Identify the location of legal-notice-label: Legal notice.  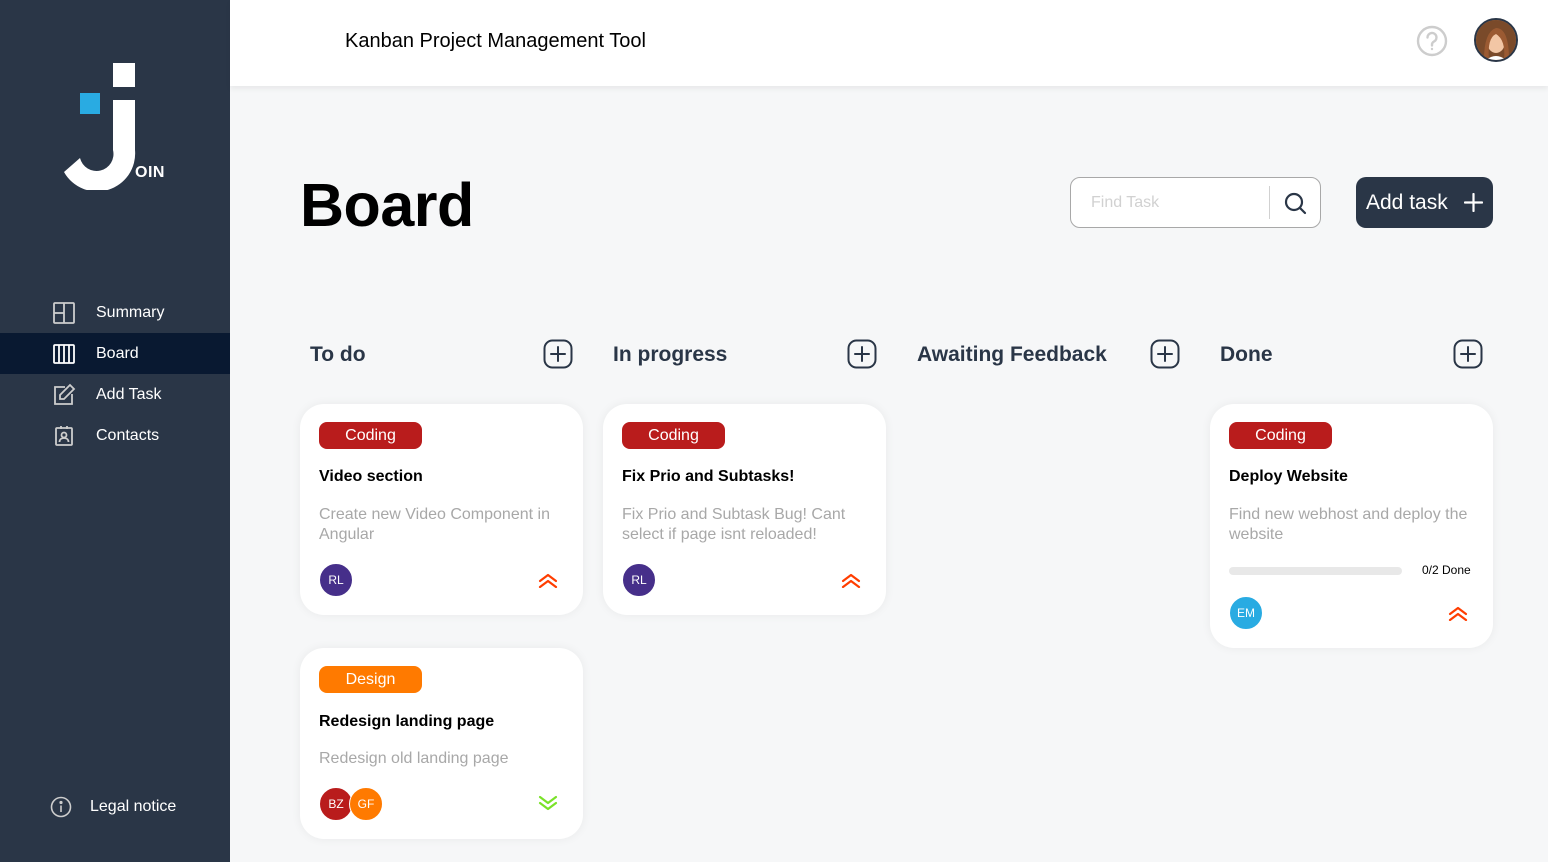
(133, 806).